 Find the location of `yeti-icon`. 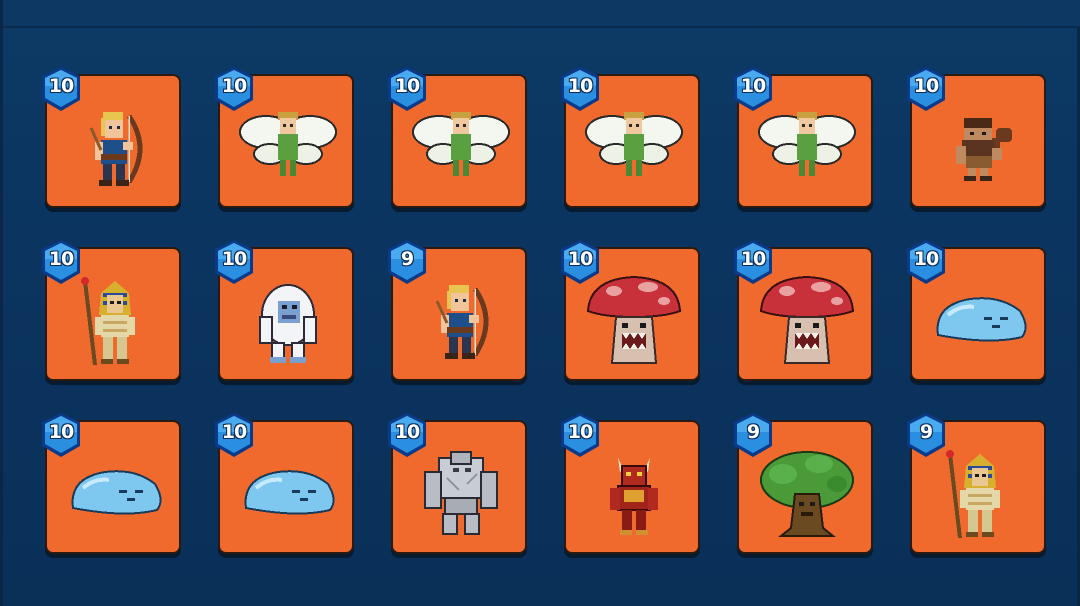

yeti-icon is located at coordinates (288, 321).